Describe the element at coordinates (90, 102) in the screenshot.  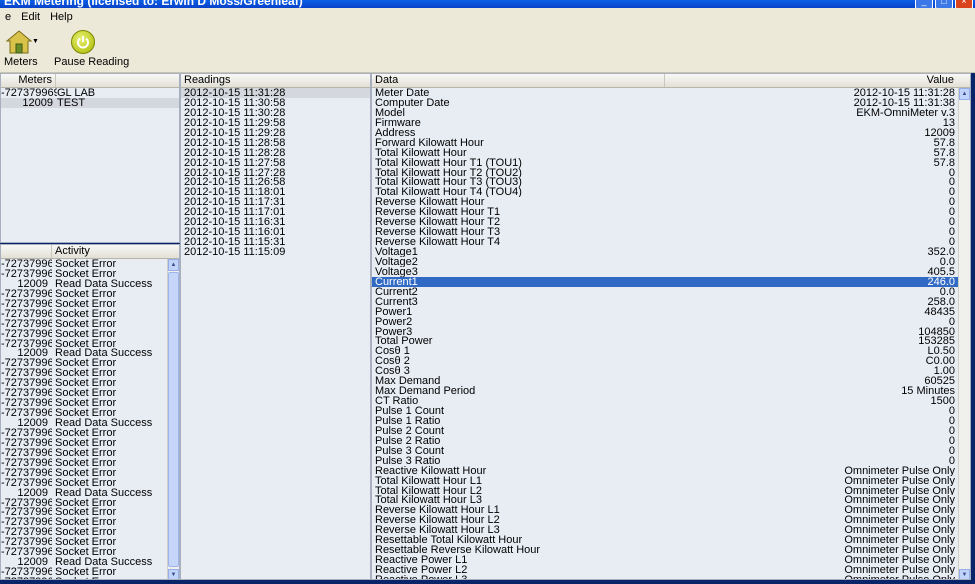
I see `meter-row: 12009 TEST` at that location.